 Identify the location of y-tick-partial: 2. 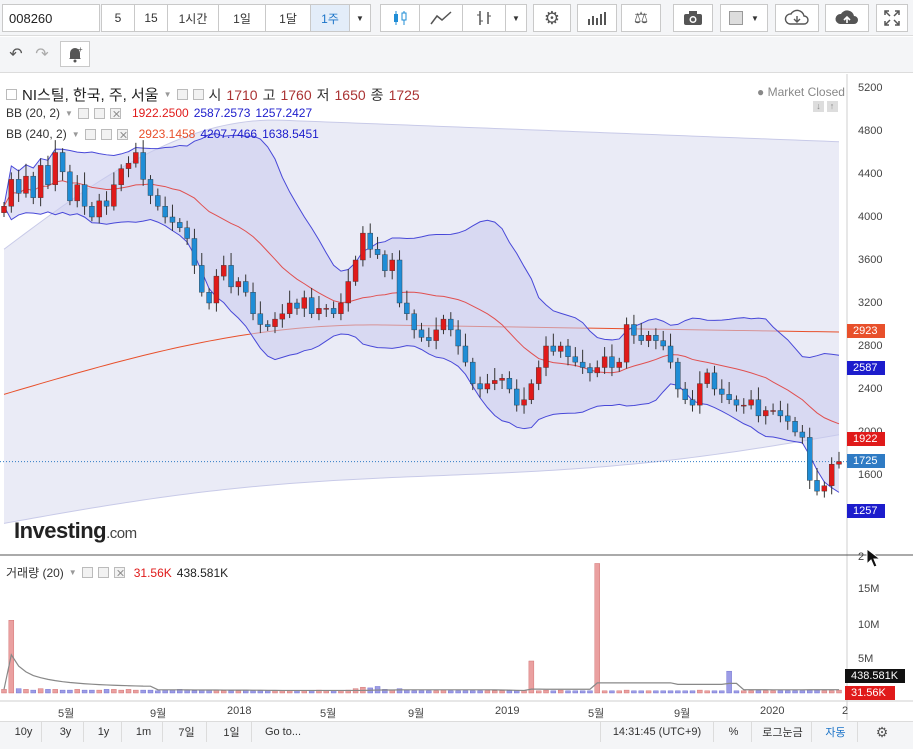
(861, 557).